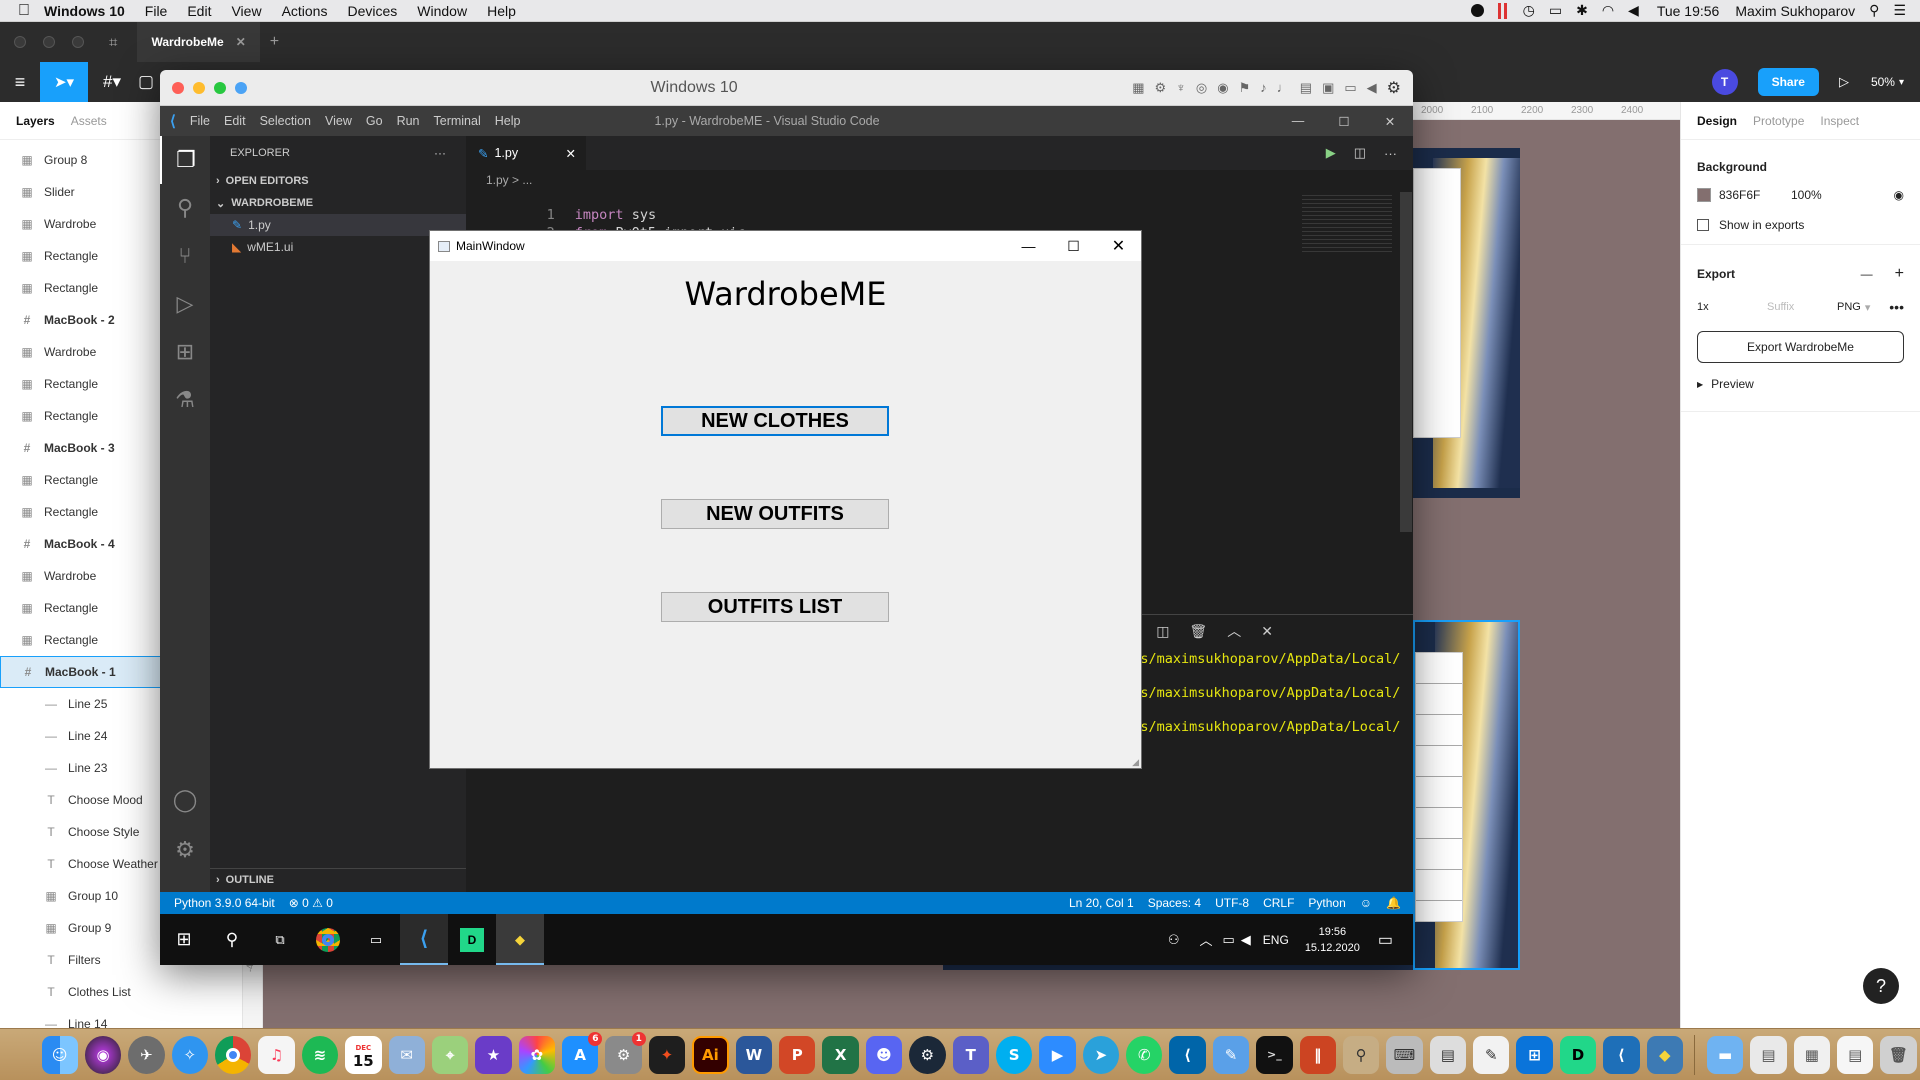 The image size is (1920, 1080). Describe the element at coordinates (198, 42) in the screenshot. I see `figma-file-tab: WardrobeMe ✕` at that location.